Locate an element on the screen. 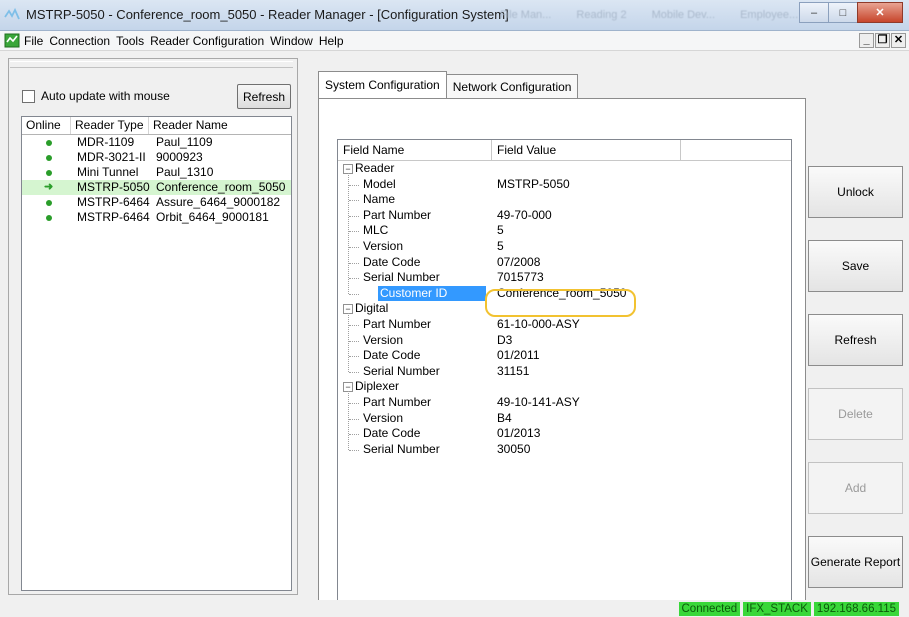 The width and height of the screenshot is (909, 617). field-name-cell: MLC is located at coordinates (375, 230).